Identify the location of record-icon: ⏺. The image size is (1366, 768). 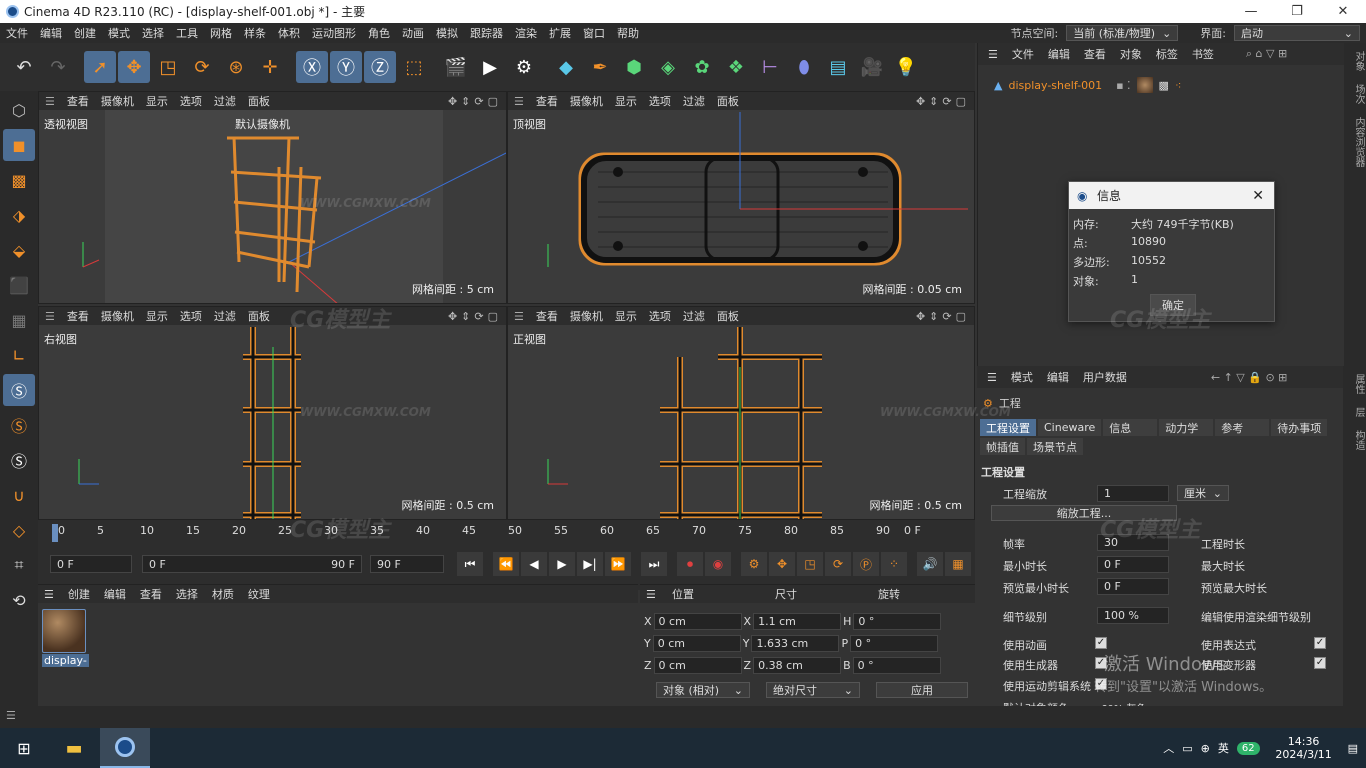
(690, 564).